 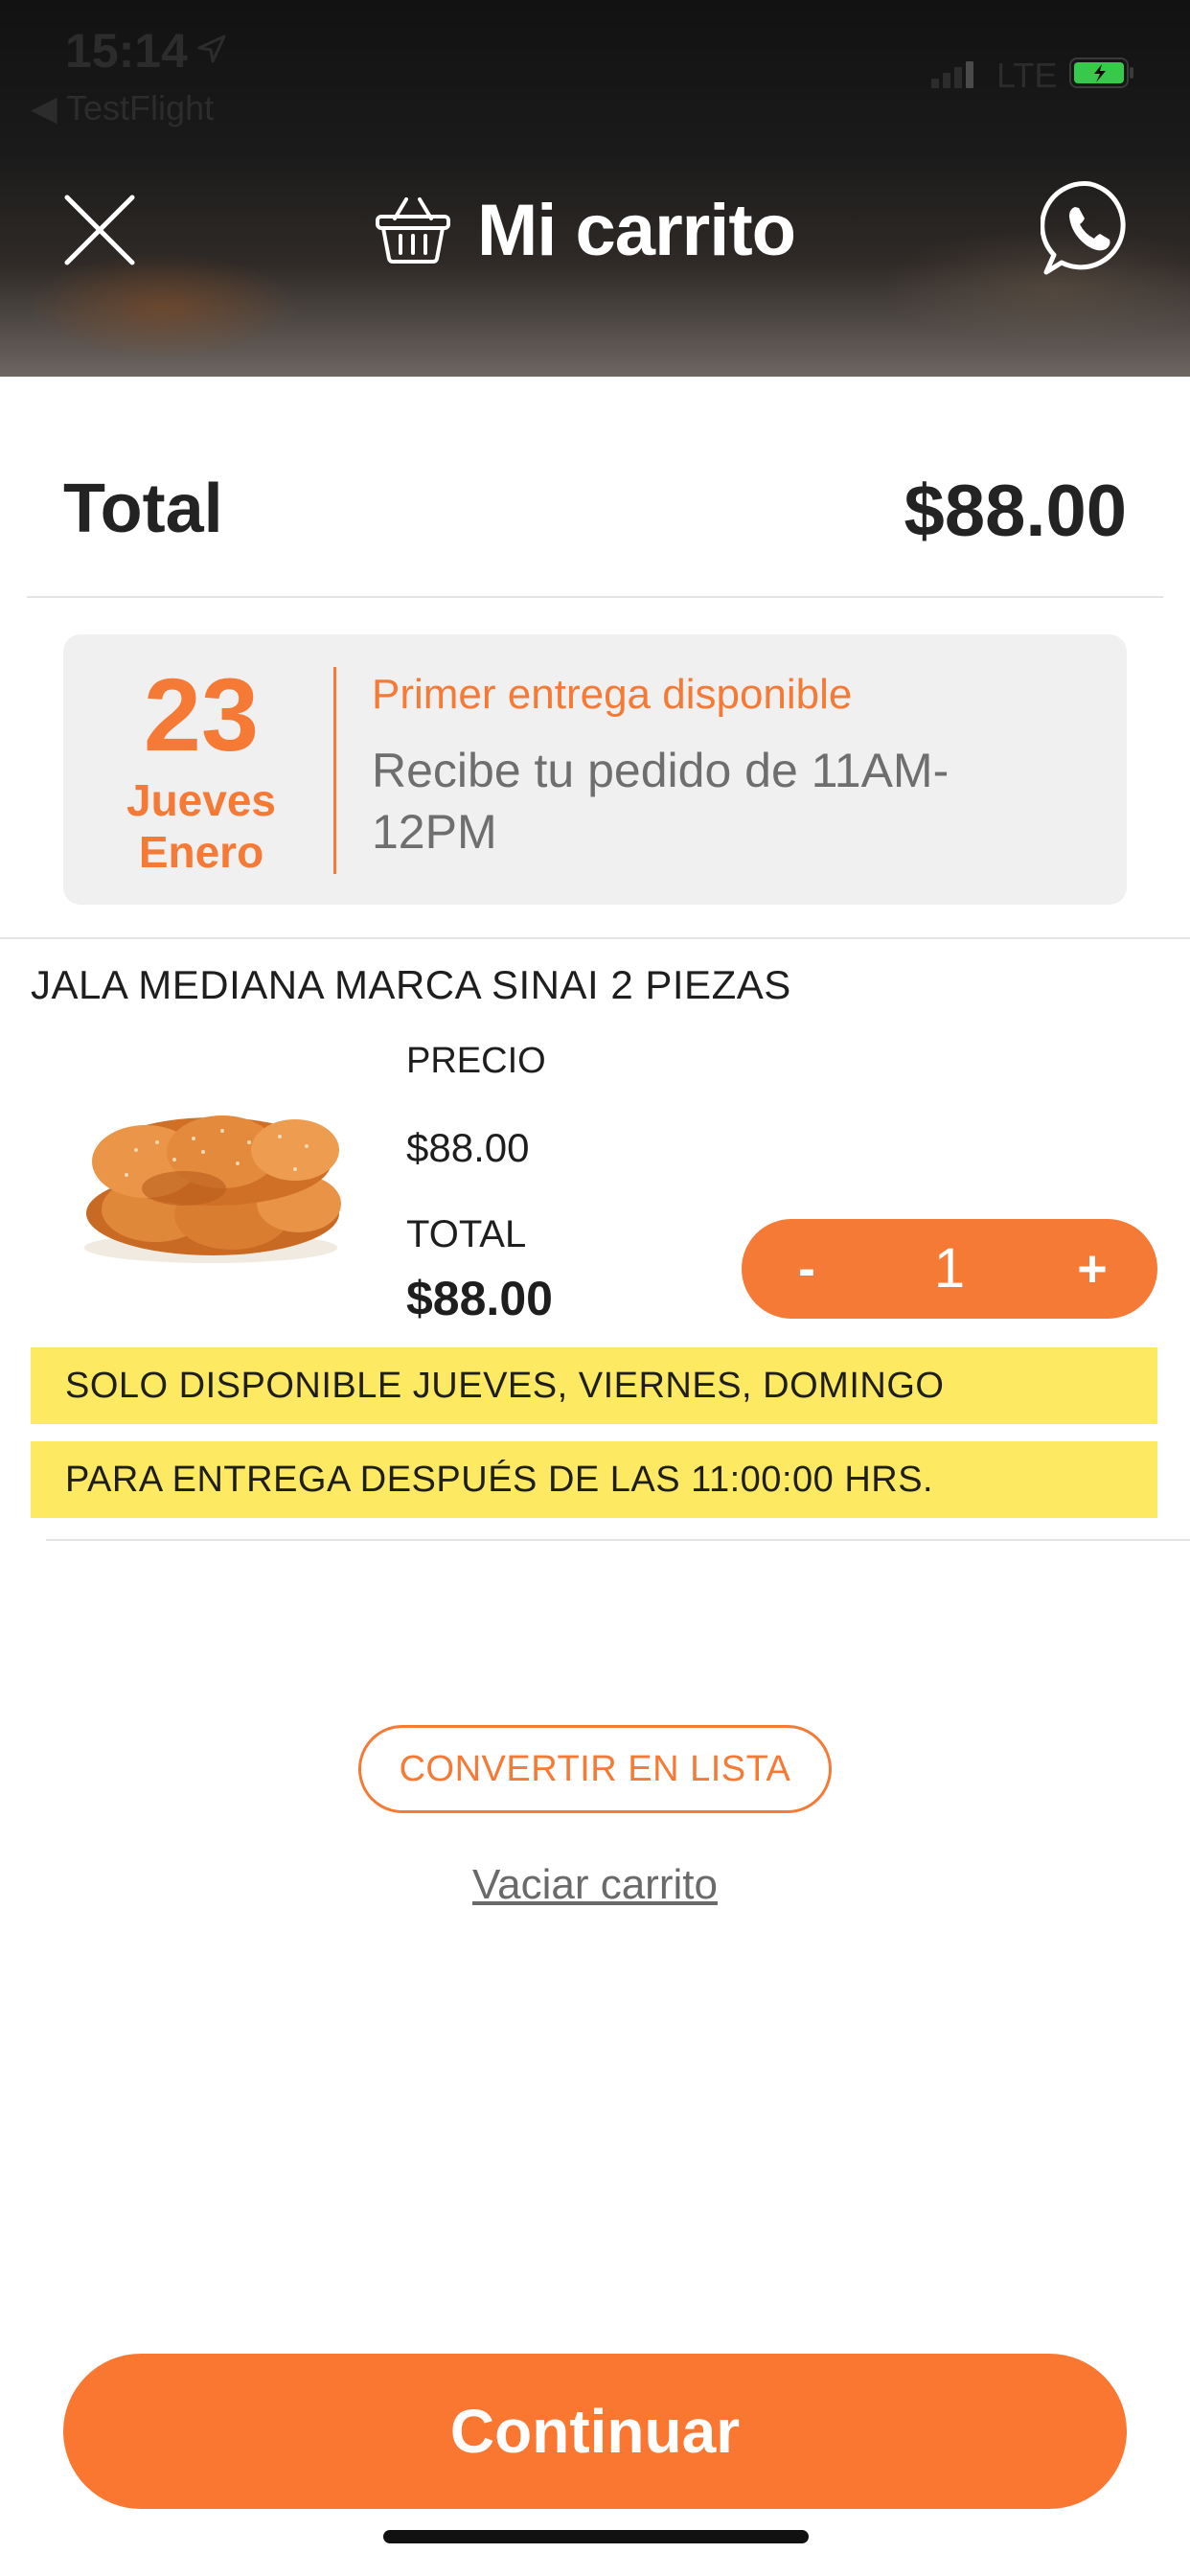 I want to click on empty-cart-link: Vaciar carrito, so click(x=595, y=1885).